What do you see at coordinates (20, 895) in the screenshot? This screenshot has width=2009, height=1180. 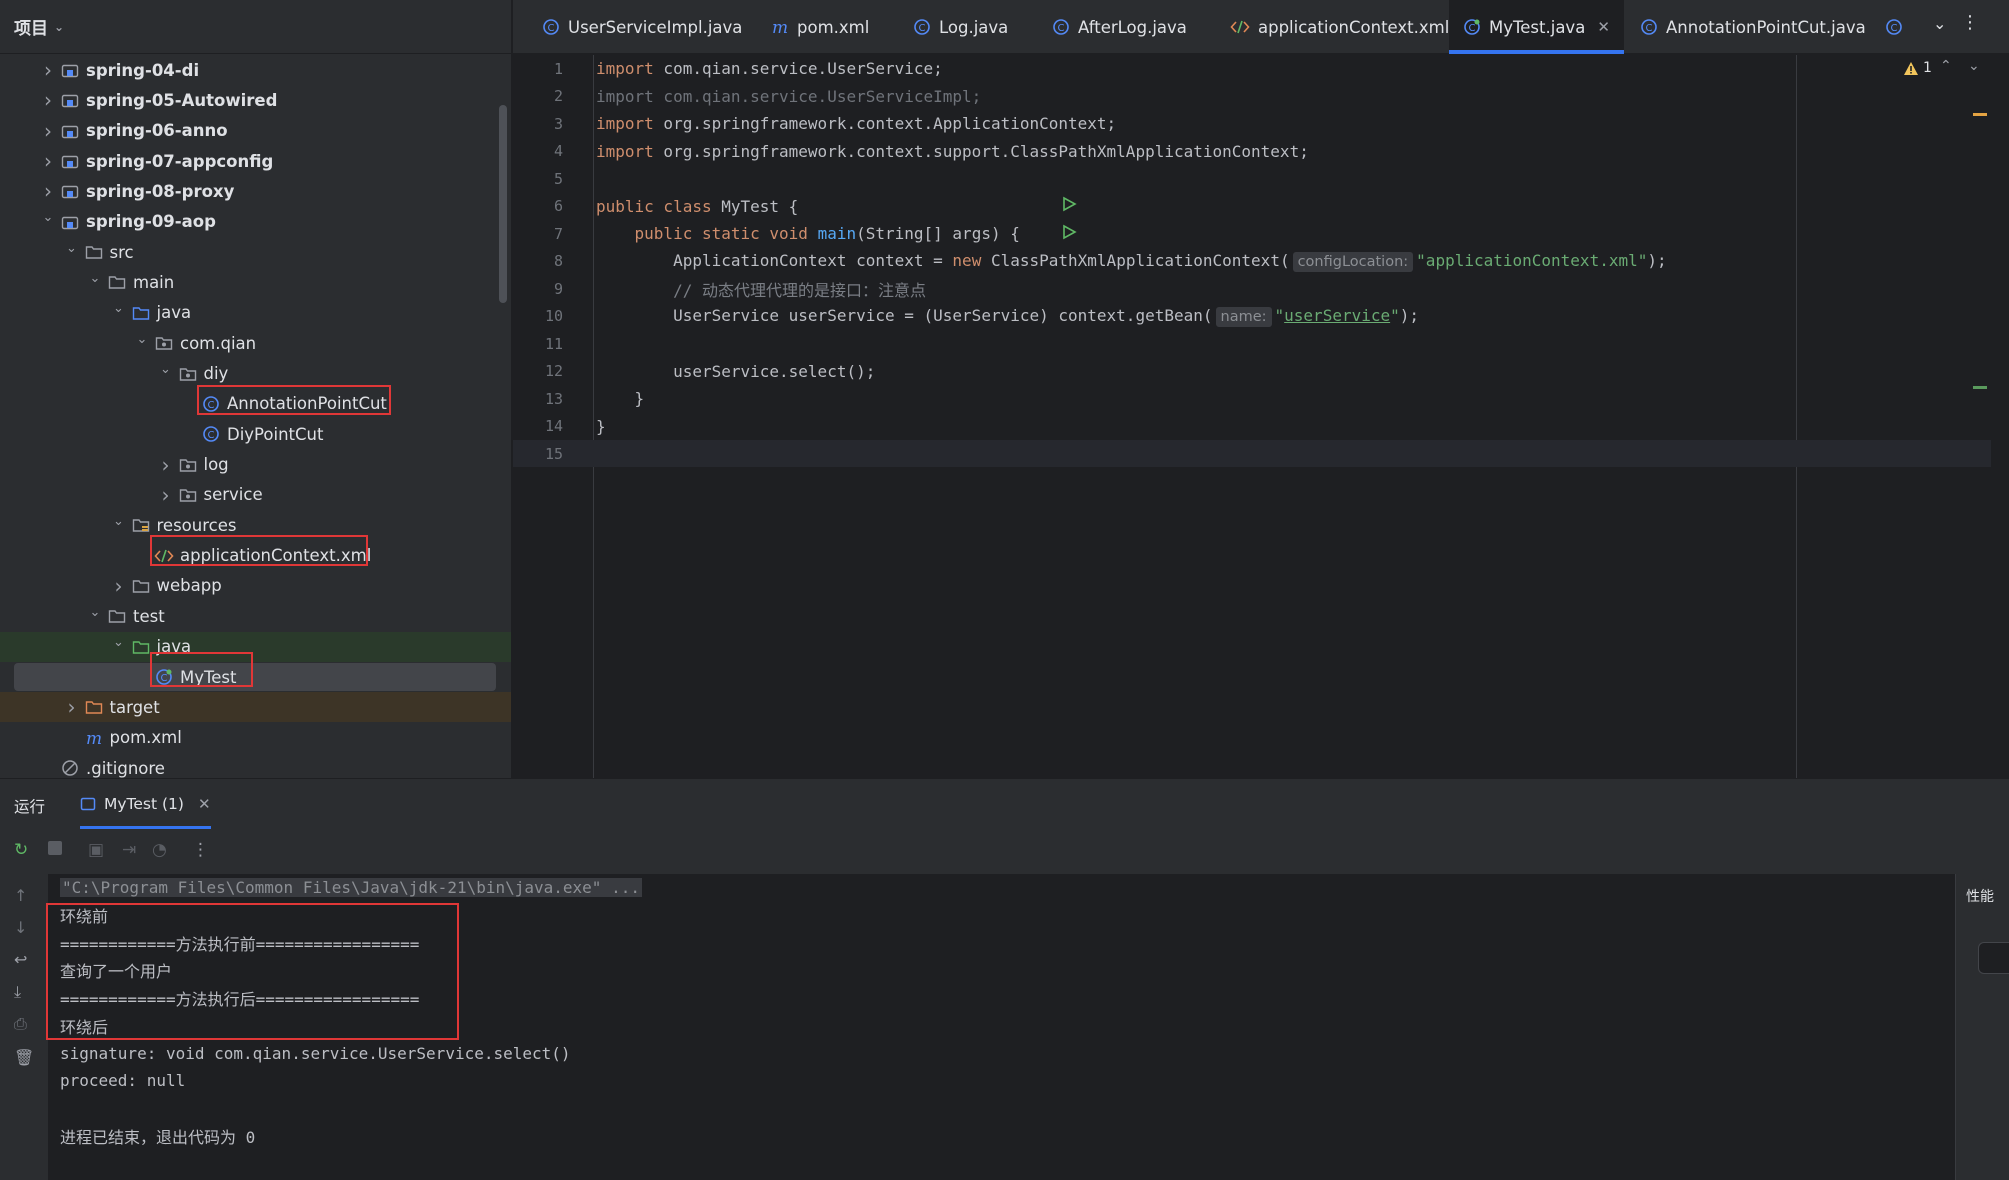 I see `arrow-up-icon: ↑` at bounding box center [20, 895].